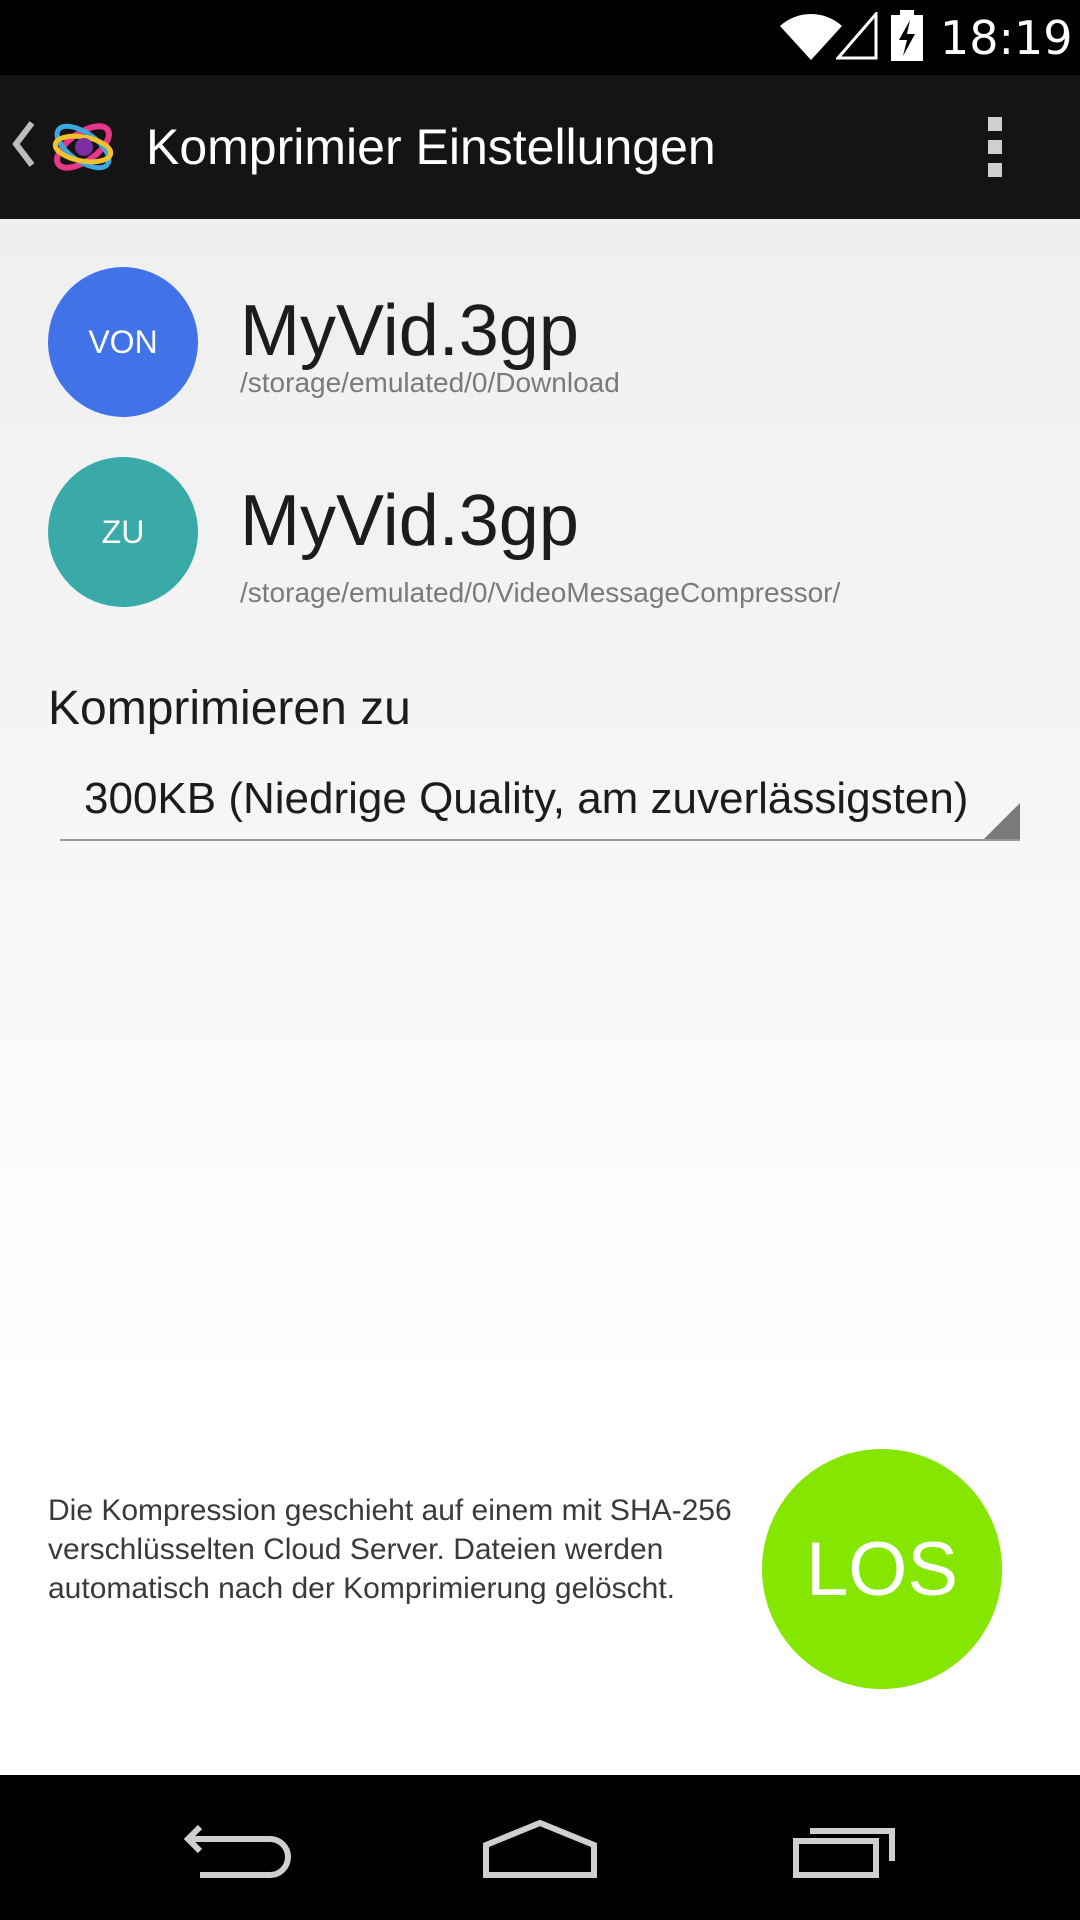 The height and width of the screenshot is (1920, 1080). What do you see at coordinates (996, 147) in the screenshot?
I see `overflow-menu-icon` at bounding box center [996, 147].